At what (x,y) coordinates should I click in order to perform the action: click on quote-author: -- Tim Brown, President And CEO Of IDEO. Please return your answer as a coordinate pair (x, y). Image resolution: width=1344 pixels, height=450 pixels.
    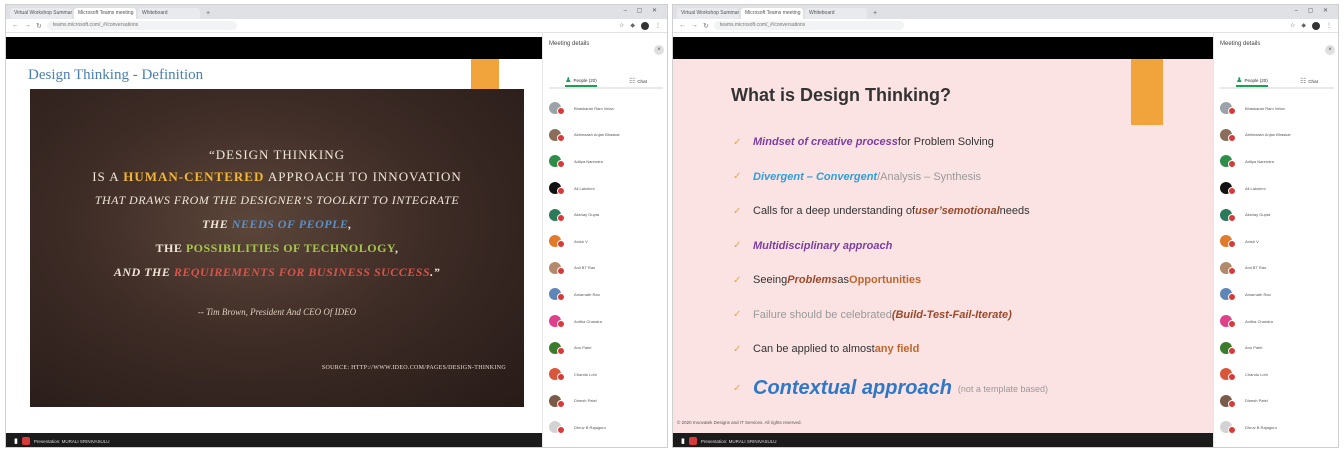
    Looking at the image, I should click on (277, 312).